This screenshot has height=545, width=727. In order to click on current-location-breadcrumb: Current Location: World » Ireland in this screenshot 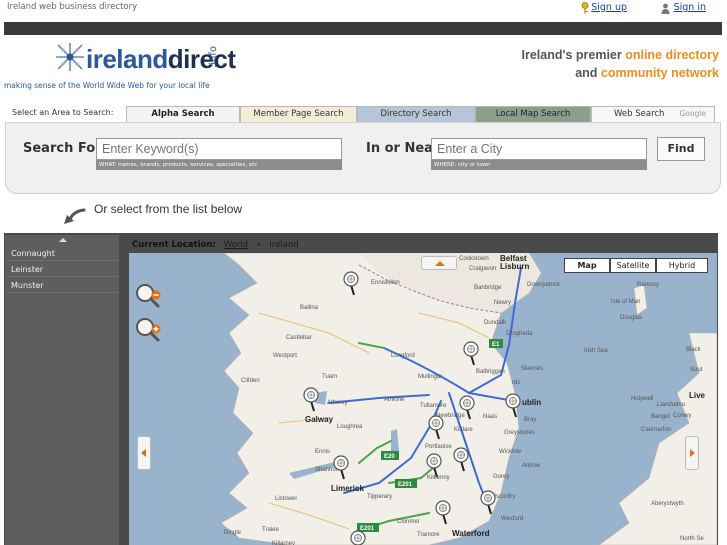, I will do `click(215, 245)`.